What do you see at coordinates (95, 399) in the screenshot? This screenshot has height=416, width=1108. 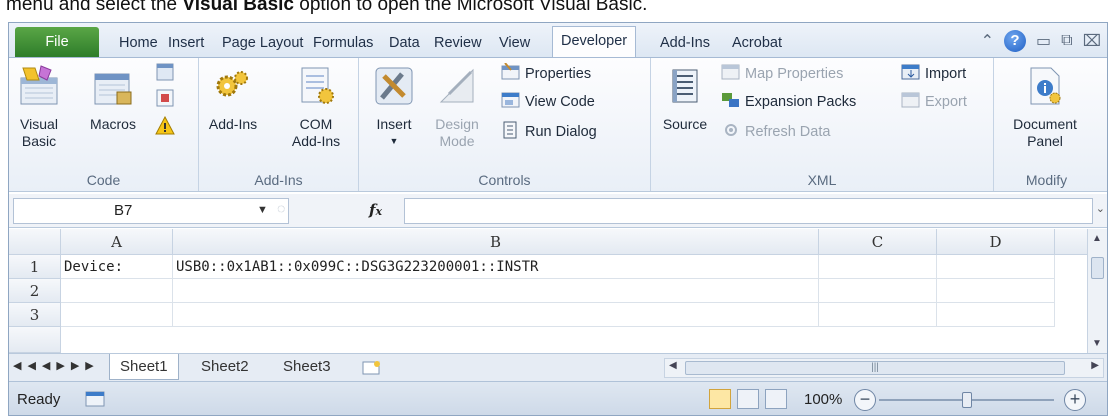 I see `record-macro-status-icon` at bounding box center [95, 399].